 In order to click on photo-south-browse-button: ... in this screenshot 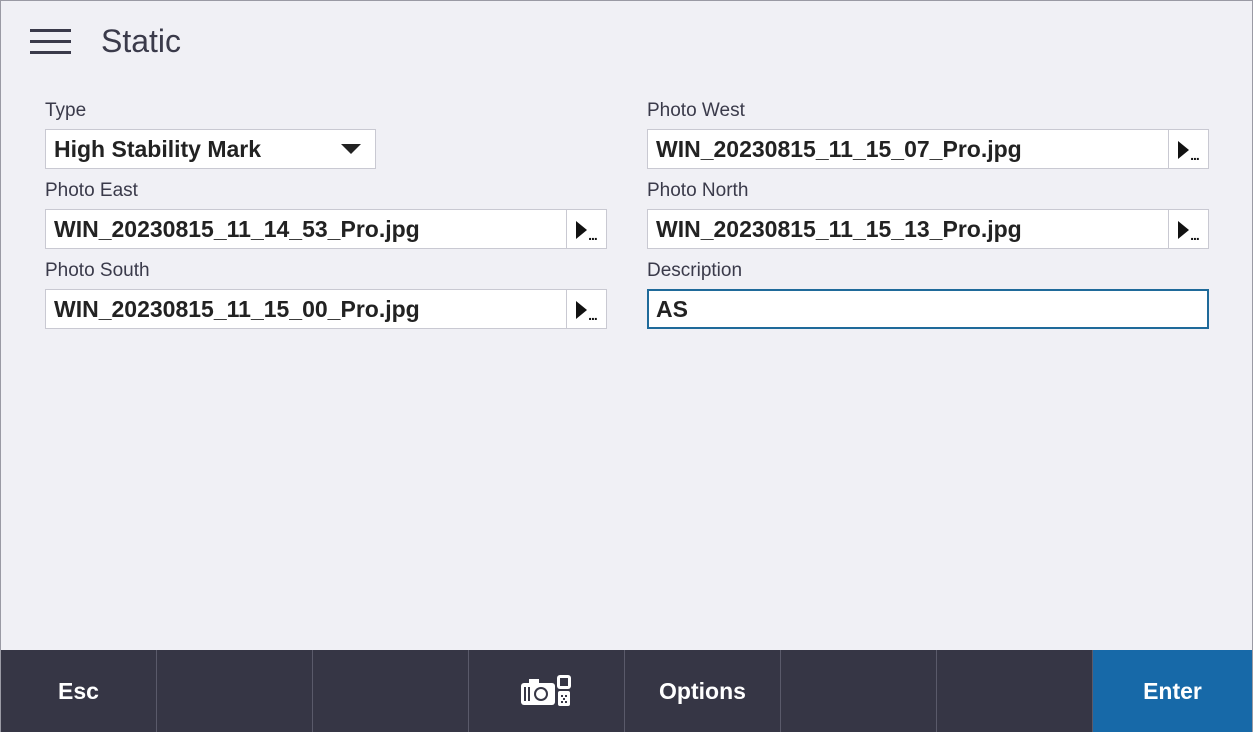, I will do `click(586, 309)`.